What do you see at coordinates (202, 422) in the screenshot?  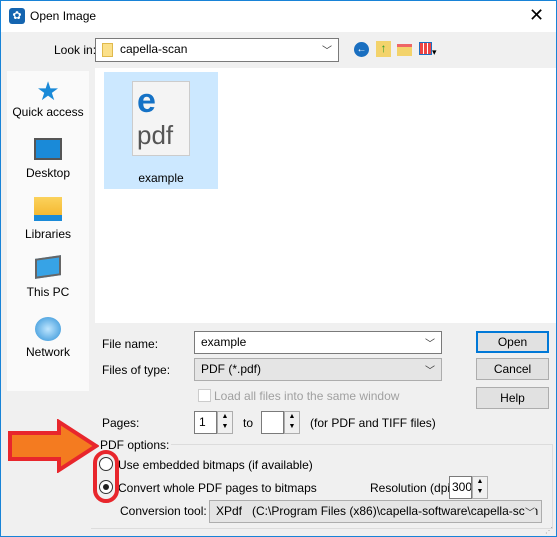 I see `pages-from-value: 1` at bounding box center [202, 422].